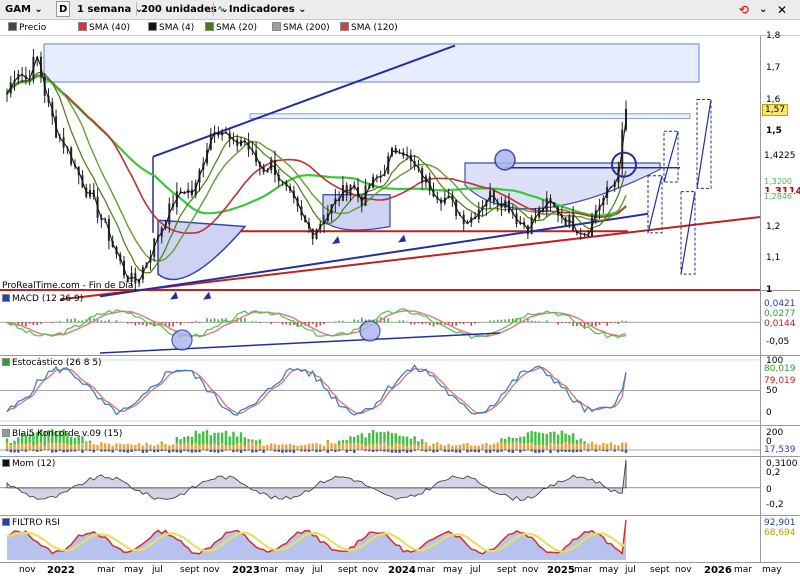 The width and height of the screenshot is (800, 577). What do you see at coordinates (773, 99) in the screenshot?
I see `price-tick: 1,6` at bounding box center [773, 99].